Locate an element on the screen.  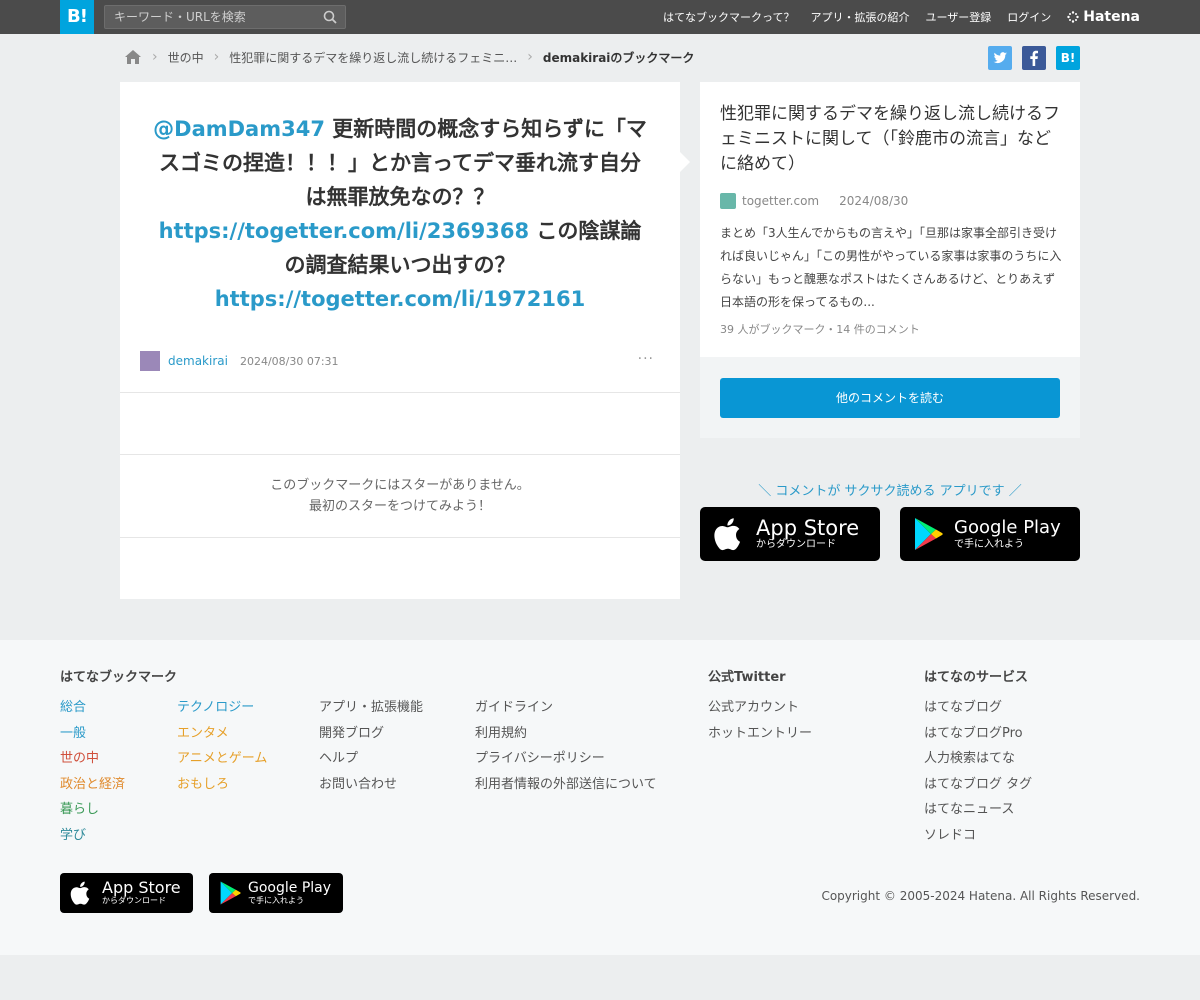
footer-category-link: 一般 is located at coordinates (92, 734).